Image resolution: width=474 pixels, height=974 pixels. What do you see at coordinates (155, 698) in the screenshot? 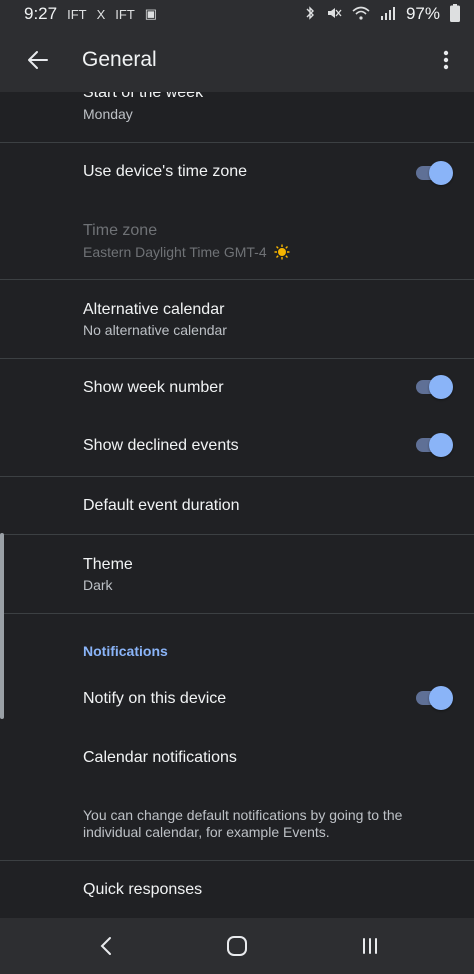
I see `notify-device-label: Notify on this device` at bounding box center [155, 698].